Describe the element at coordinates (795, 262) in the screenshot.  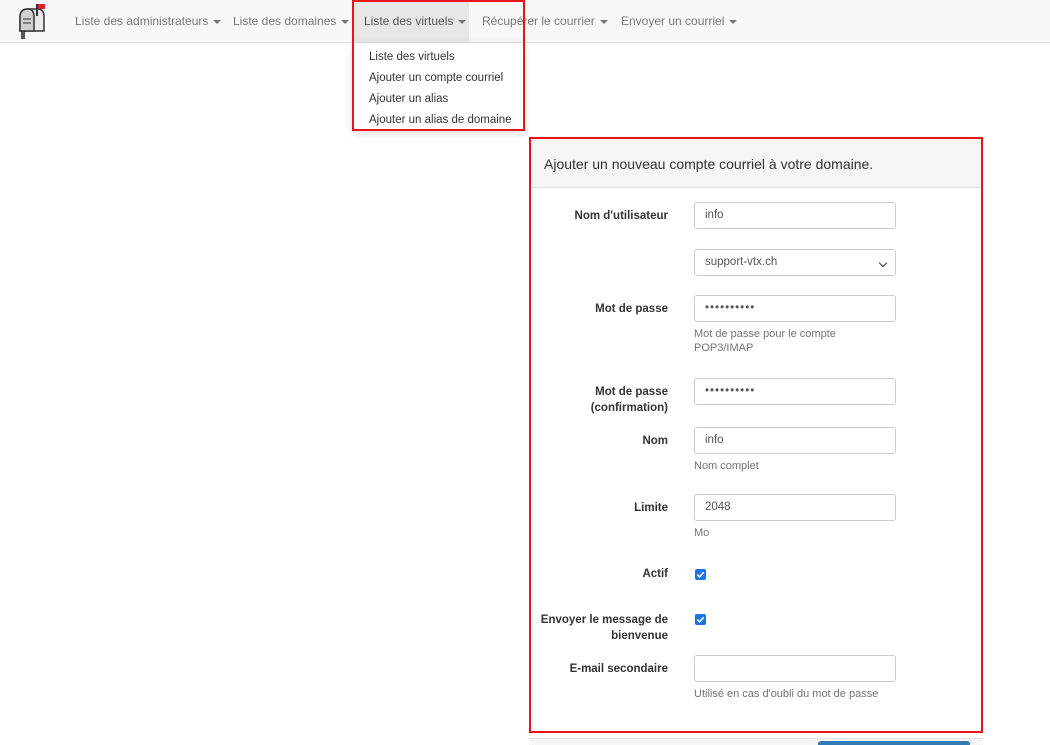
I see `domain-select: support-vtx.ch` at that location.